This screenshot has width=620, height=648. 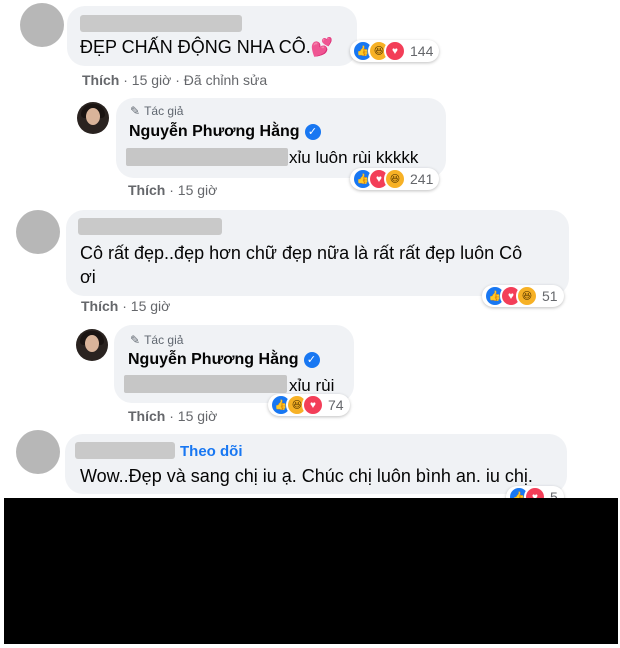 I want to click on comment-actions: Thích · 15 giờ · Đã chỉnh sửa, so click(x=175, y=80).